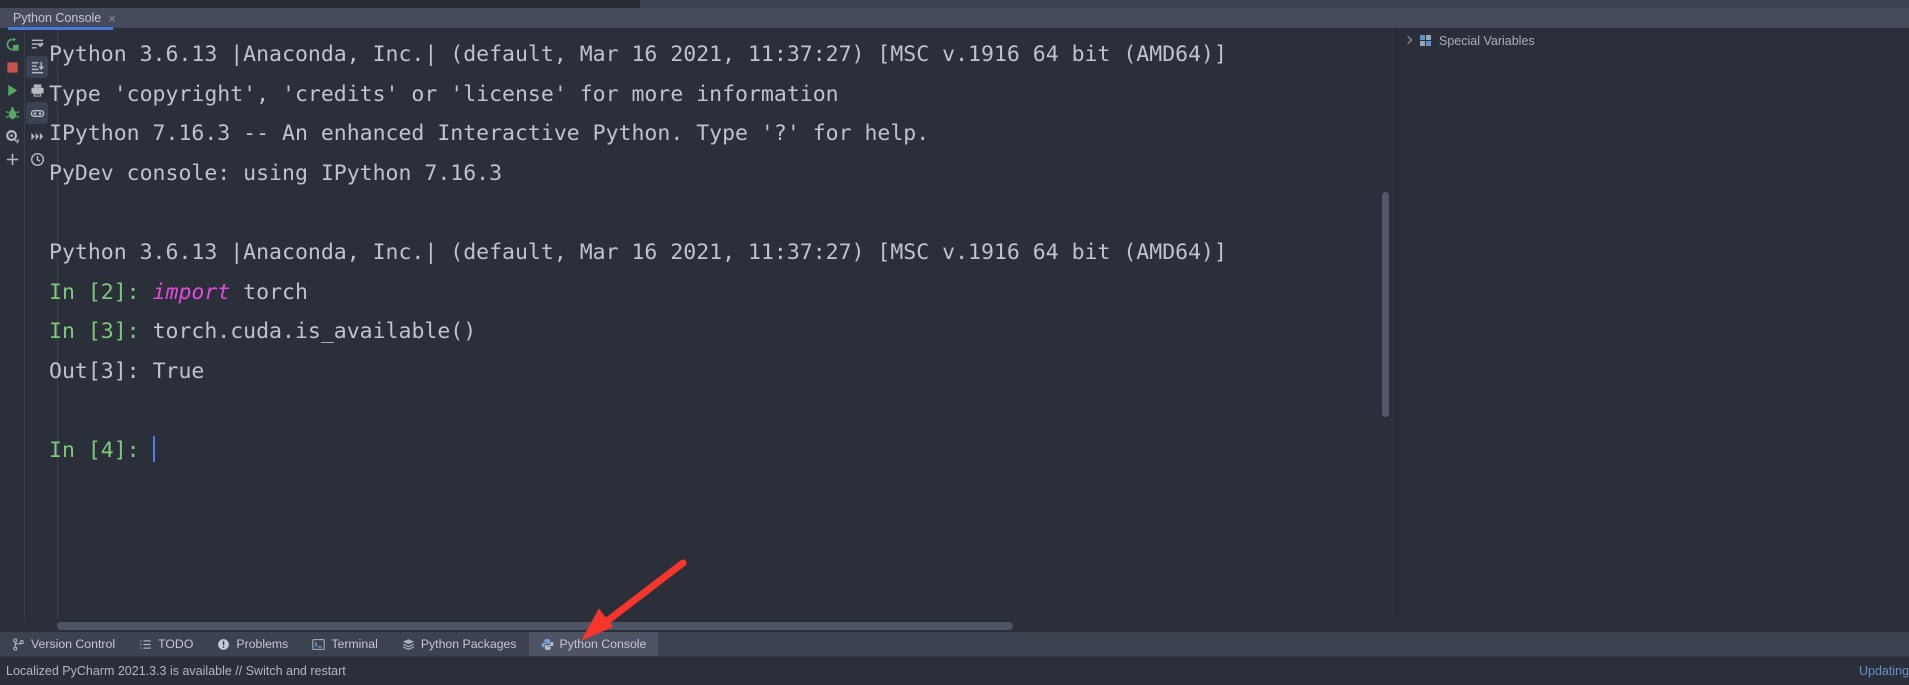  Describe the element at coordinates (1408, 41) in the screenshot. I see `chevron-right-icon` at that location.